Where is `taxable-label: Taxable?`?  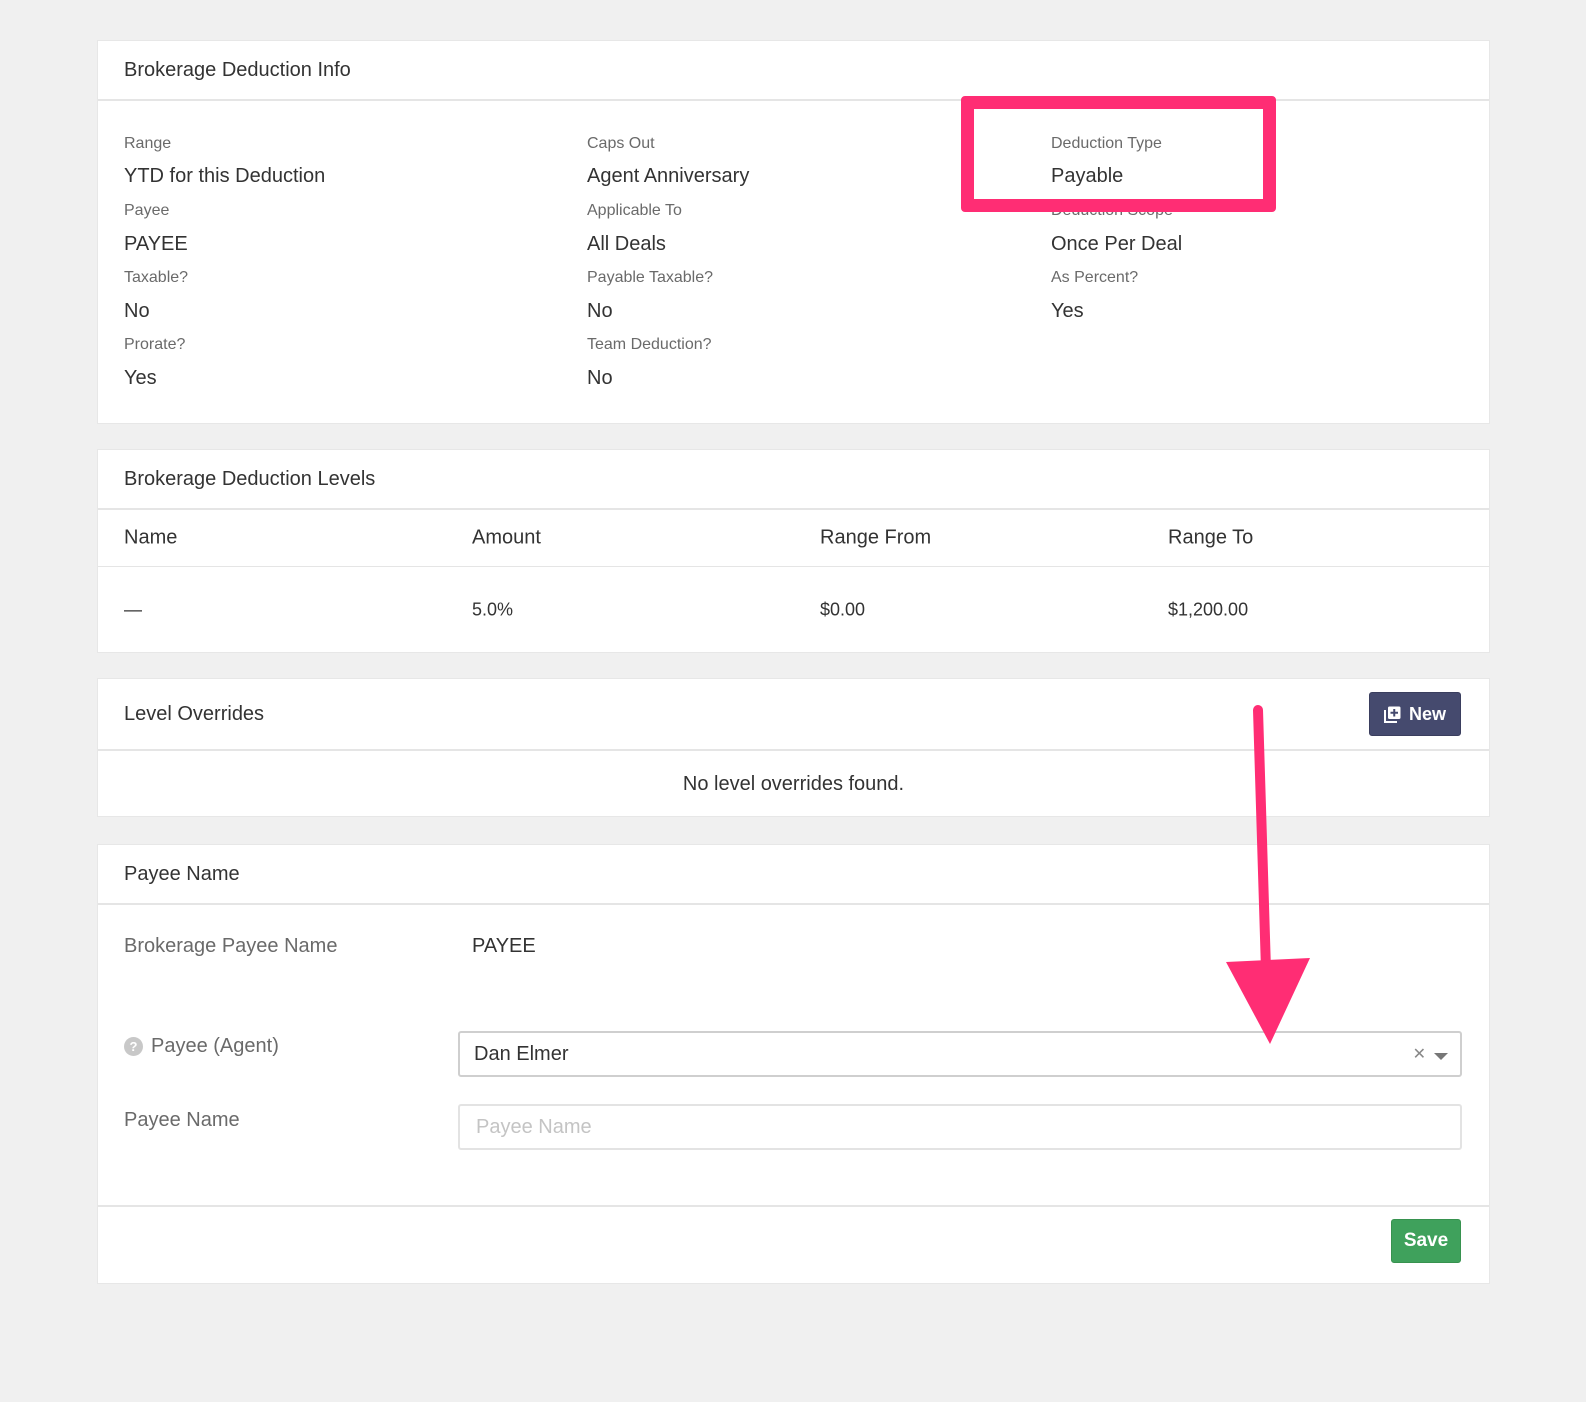
taxable-label: Taxable? is located at coordinates (156, 277).